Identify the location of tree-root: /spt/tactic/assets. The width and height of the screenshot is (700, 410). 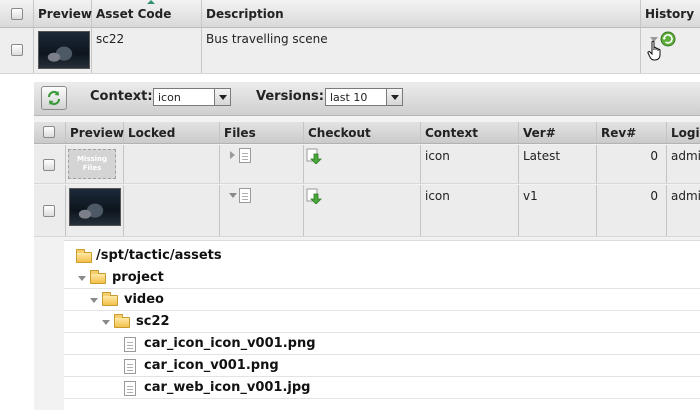
(382, 256).